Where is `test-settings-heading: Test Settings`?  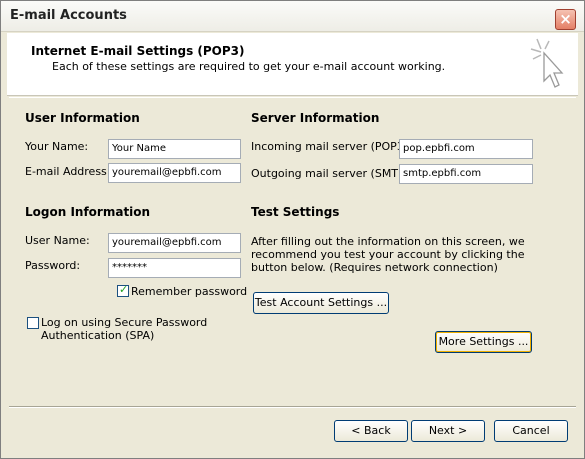 test-settings-heading: Test Settings is located at coordinates (295, 212).